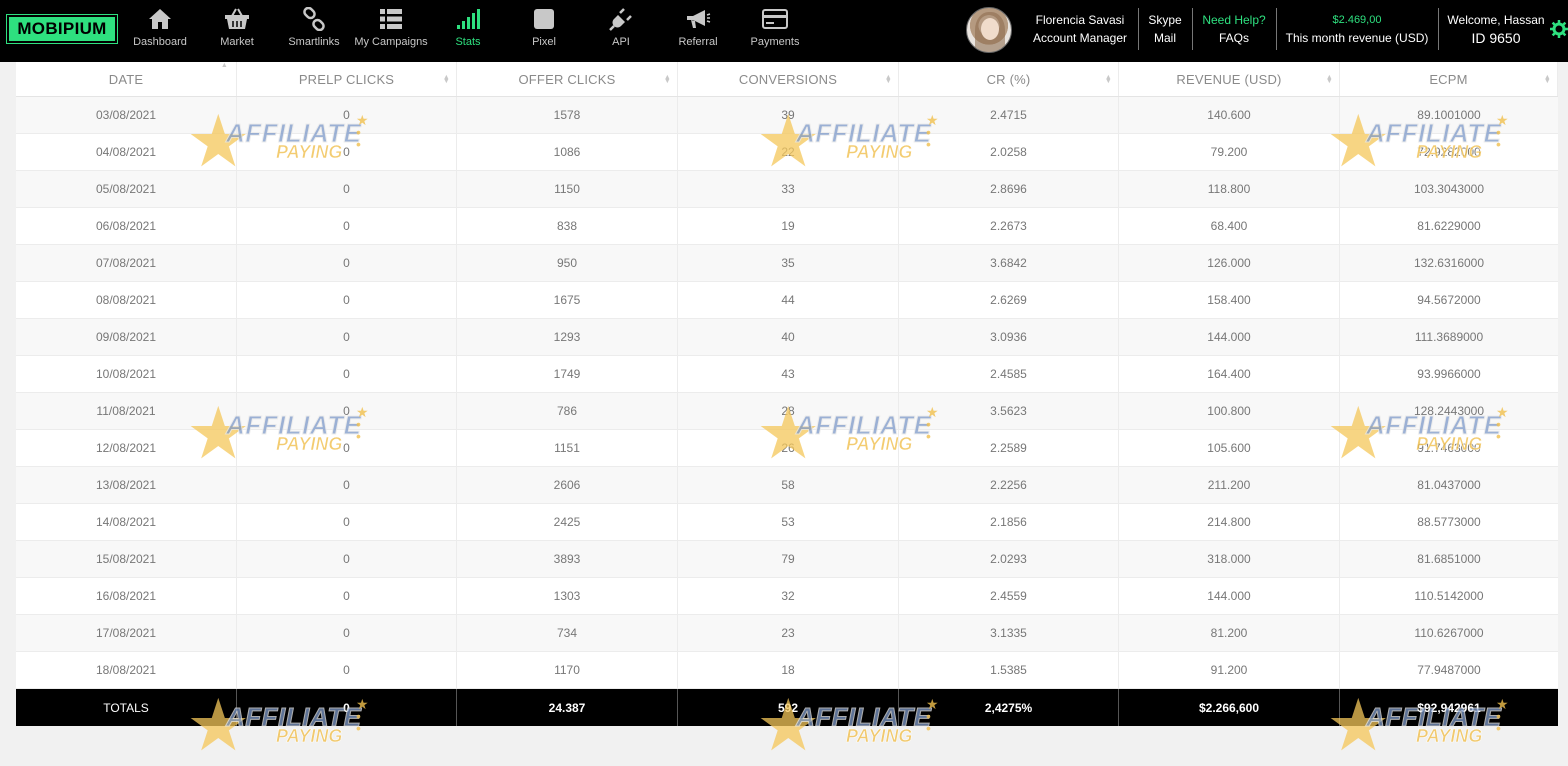  Describe the element at coordinates (788, 633) in the screenshot. I see `cell-conversions: 23` at that location.